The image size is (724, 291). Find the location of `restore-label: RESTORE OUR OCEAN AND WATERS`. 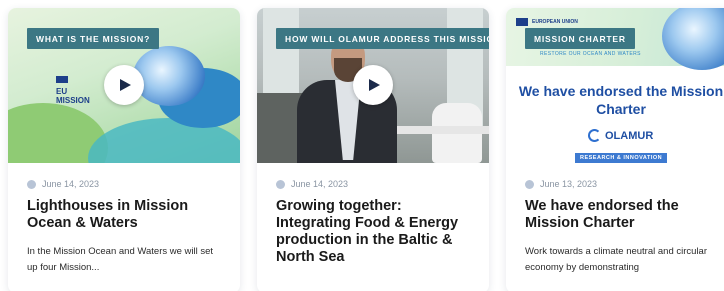

restore-label: RESTORE OUR OCEAN AND WATERS is located at coordinates (590, 54).